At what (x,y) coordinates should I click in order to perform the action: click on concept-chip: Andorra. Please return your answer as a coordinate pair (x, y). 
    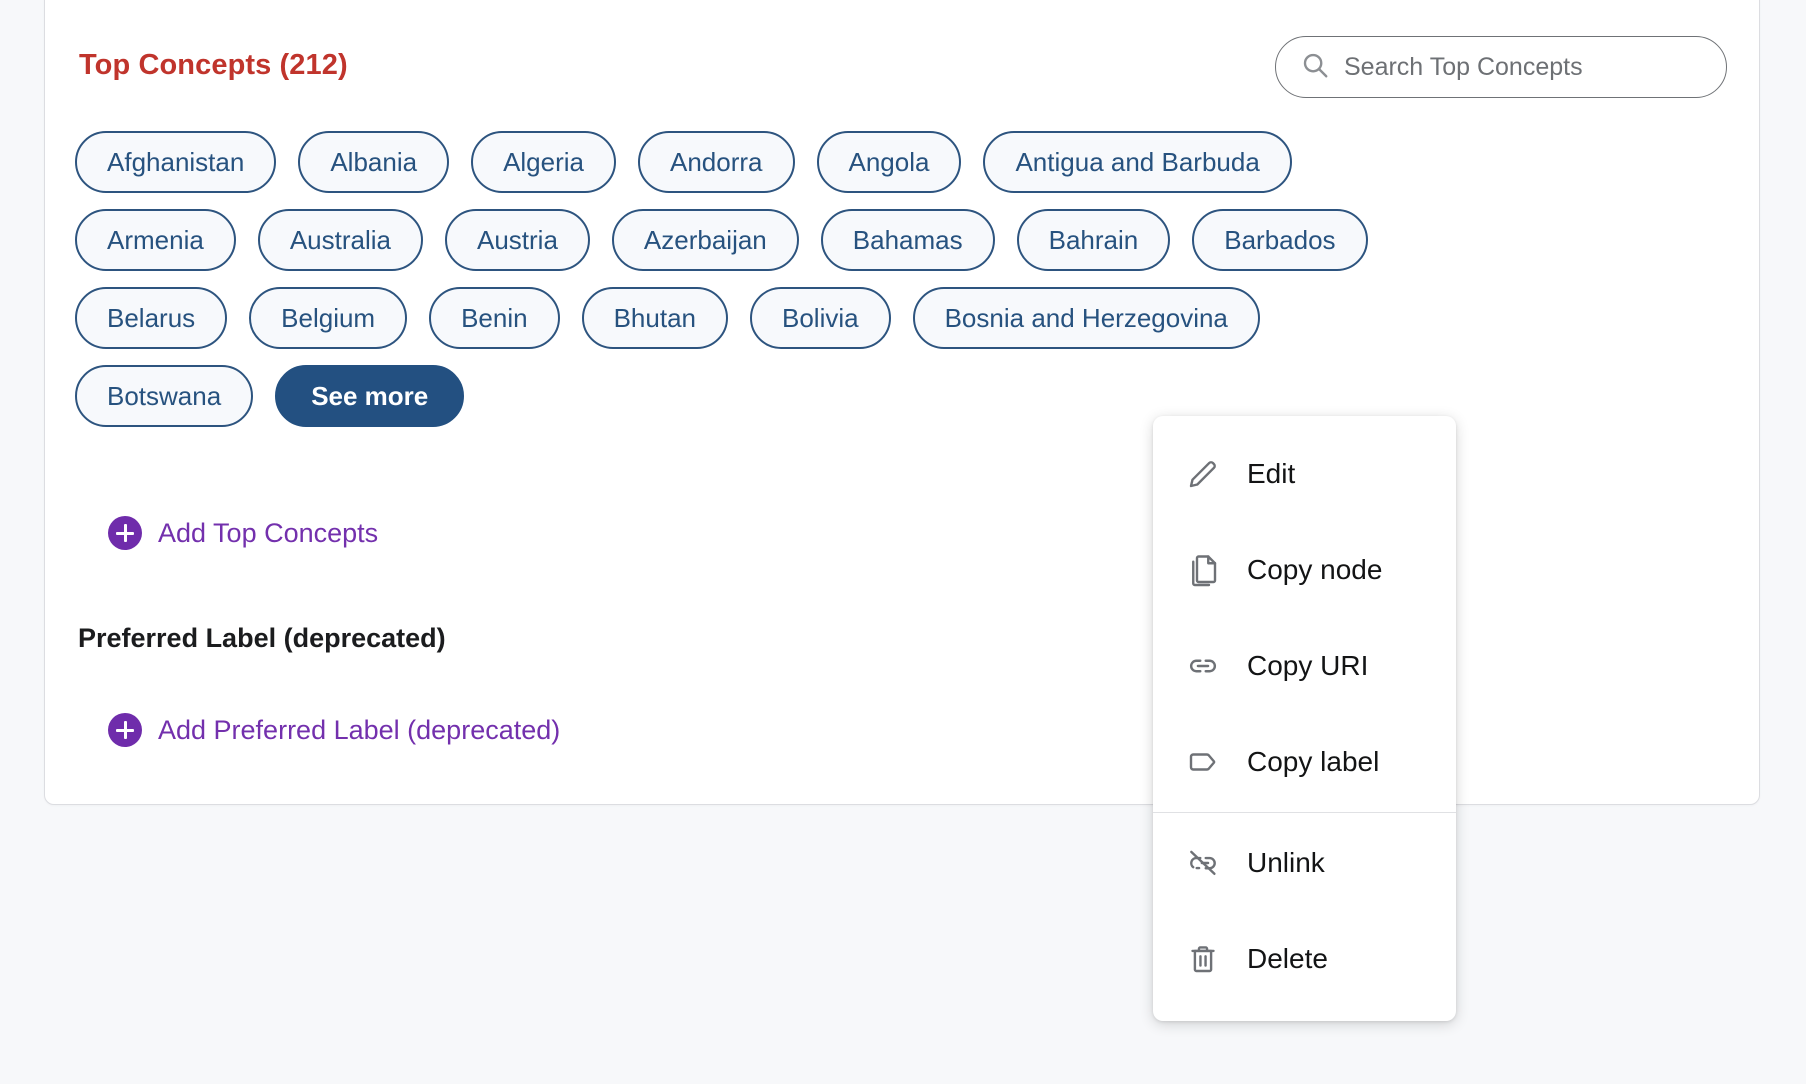
    Looking at the image, I should click on (716, 162).